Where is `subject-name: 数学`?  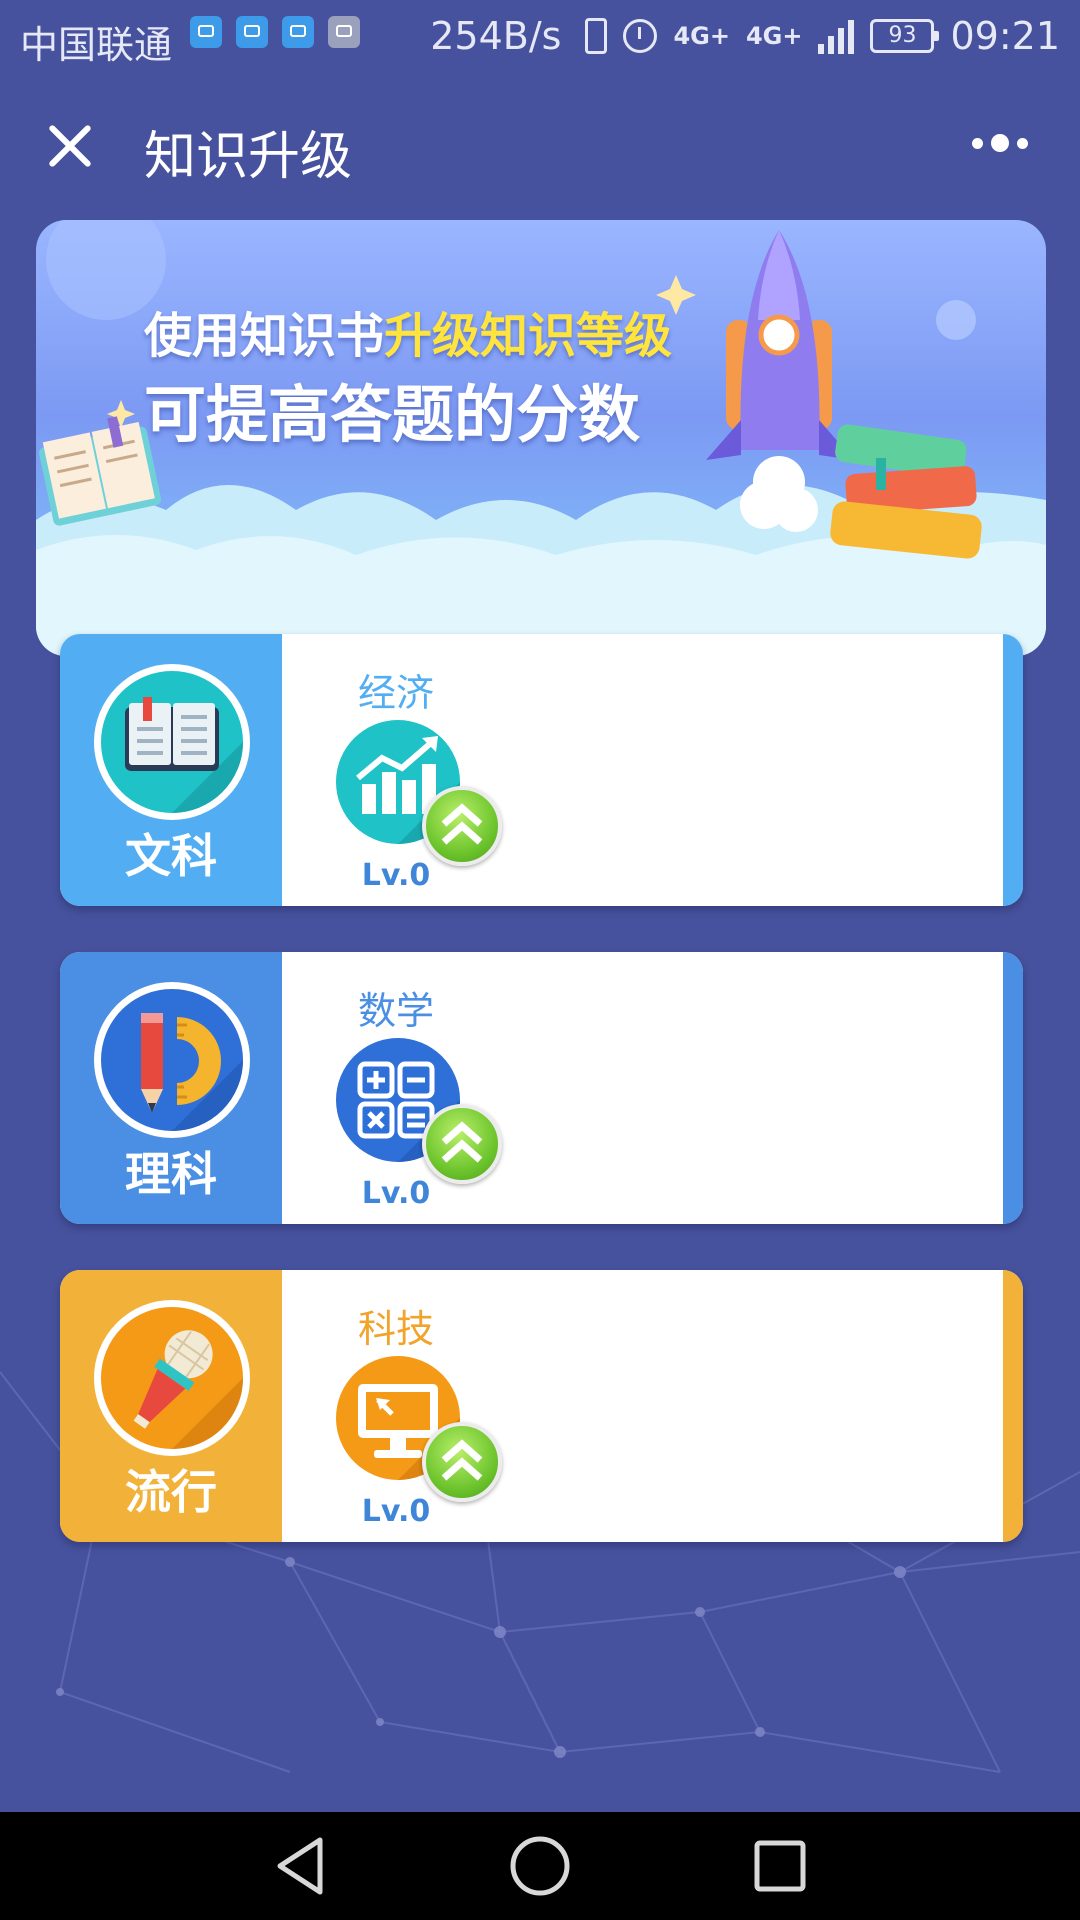
subject-name: 数学 is located at coordinates (395, 1011).